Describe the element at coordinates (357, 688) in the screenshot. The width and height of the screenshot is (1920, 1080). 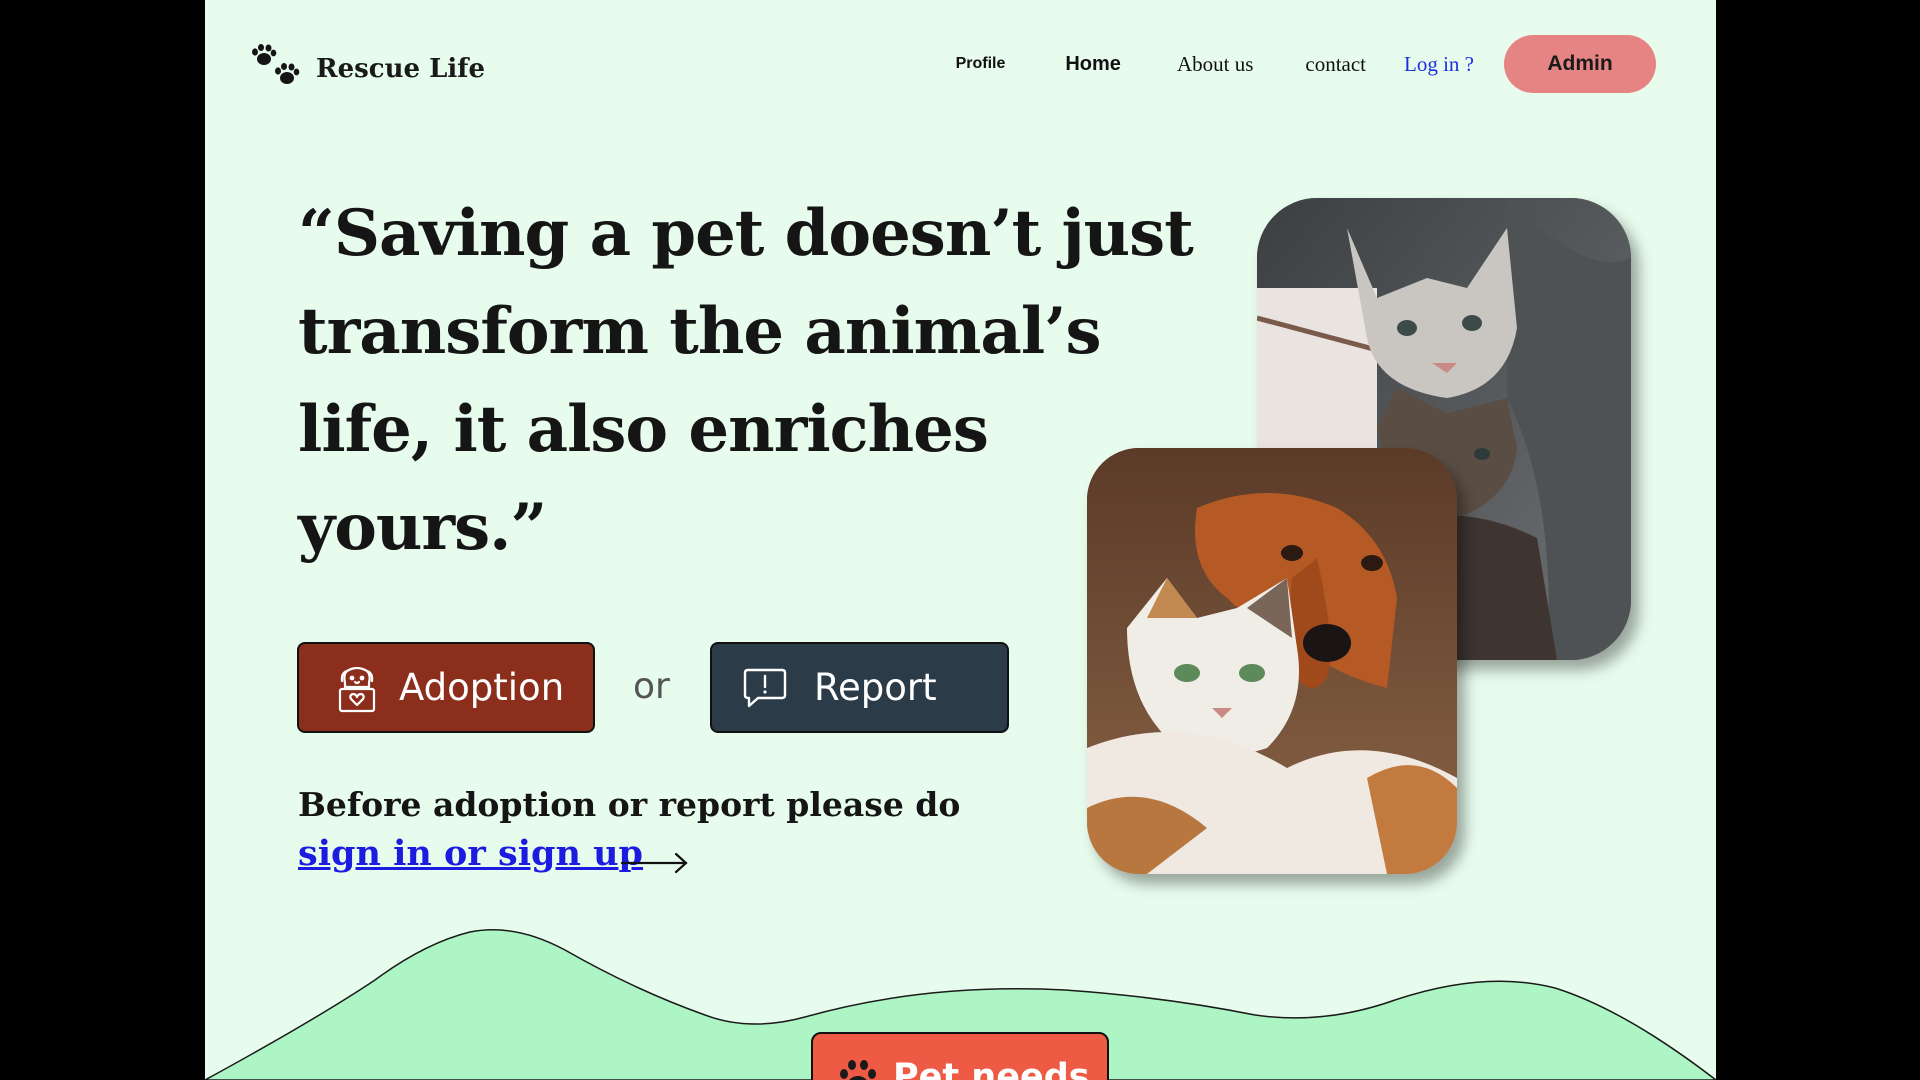
I see `dog-heart-box-icon` at that location.